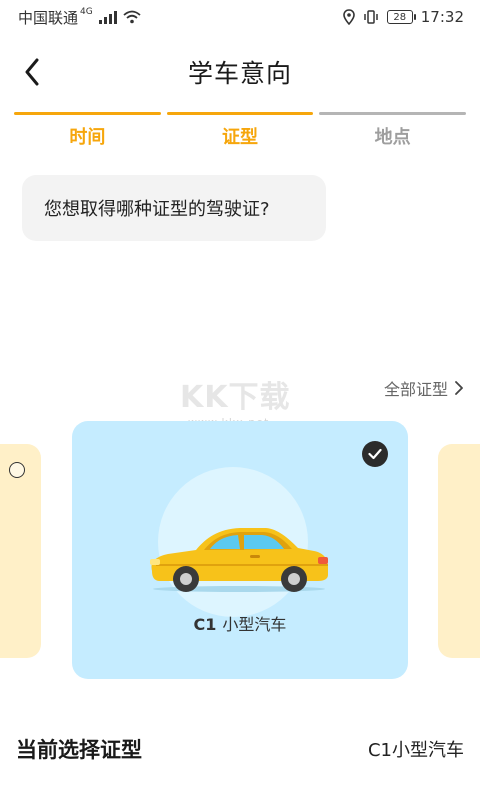 This screenshot has height=800, width=480. I want to click on page-title: 学车意向, so click(239, 73).